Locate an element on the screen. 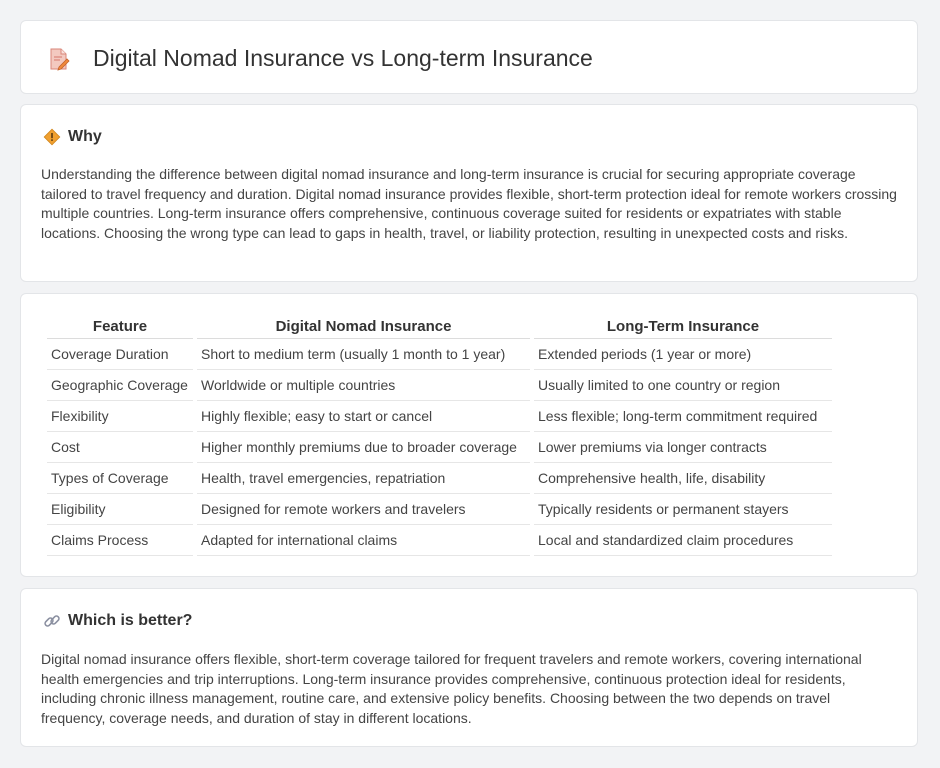 Image resolution: width=940 pixels, height=768 pixels. header-long-term: Long-Term Insurance is located at coordinates (683, 326).